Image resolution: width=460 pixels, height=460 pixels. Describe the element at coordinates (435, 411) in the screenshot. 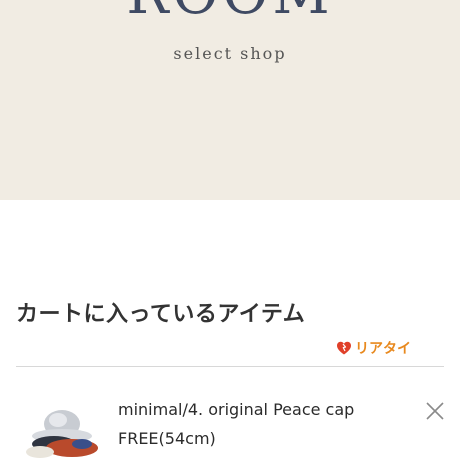

I see `close-icon` at that location.